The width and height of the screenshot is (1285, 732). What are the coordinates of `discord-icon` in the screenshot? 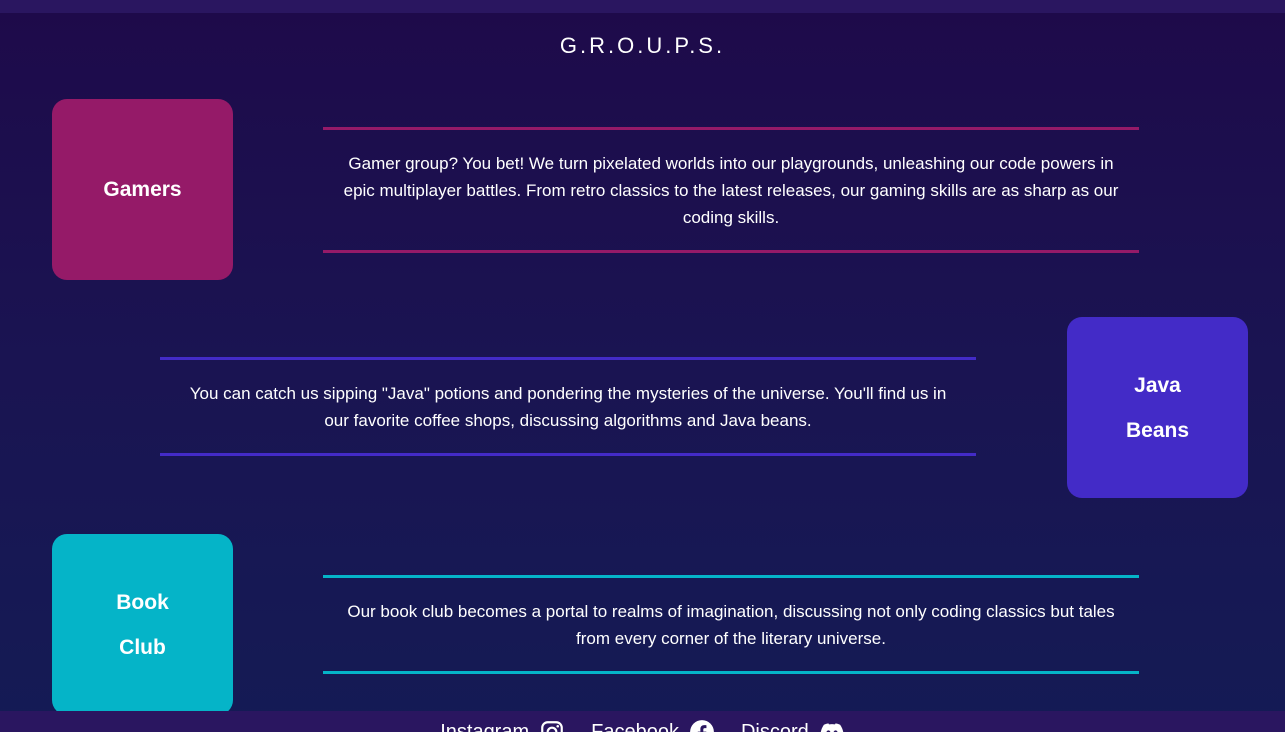 It's located at (832, 727).